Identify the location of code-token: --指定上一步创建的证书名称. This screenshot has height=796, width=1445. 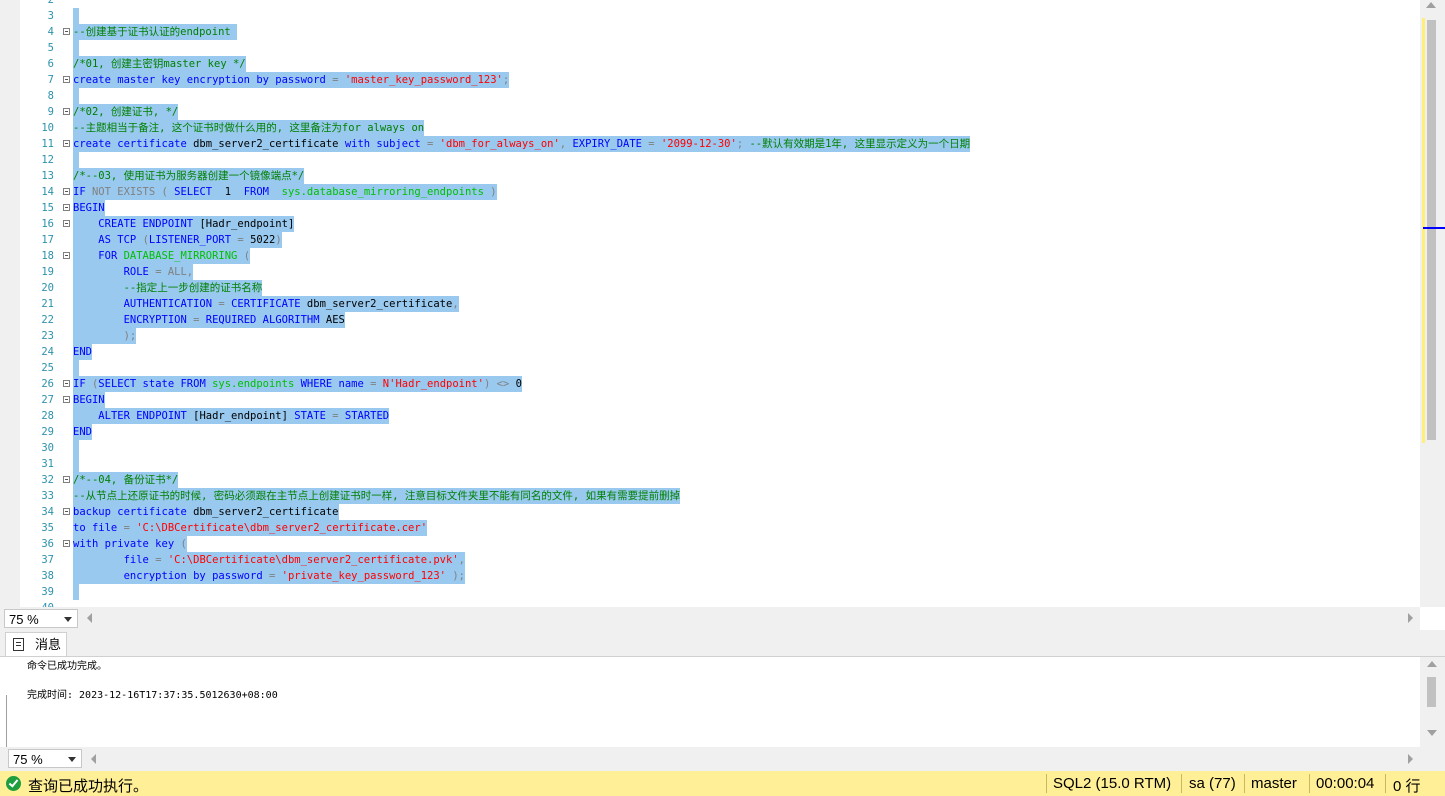
(193, 288).